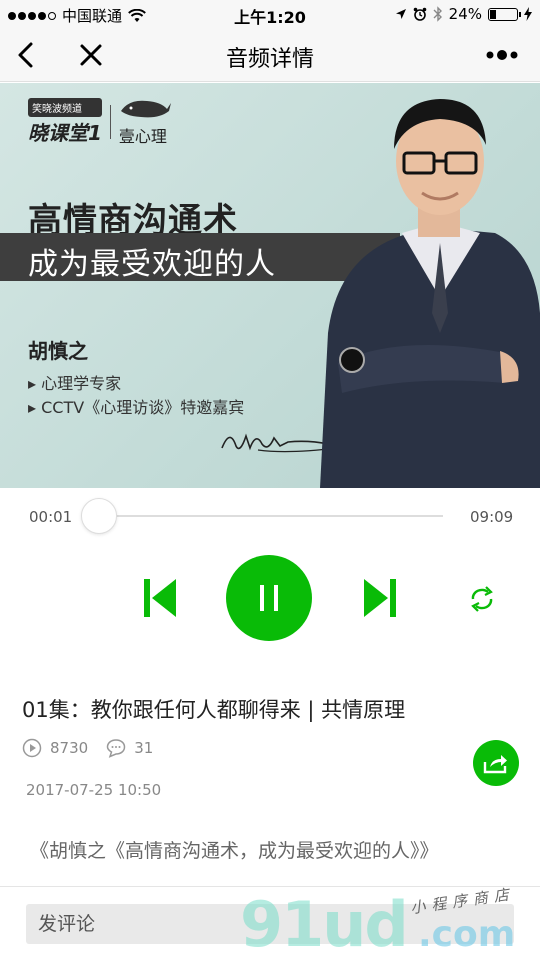  Describe the element at coordinates (145, 109) in the screenshot. I see `whale-icon` at that location.